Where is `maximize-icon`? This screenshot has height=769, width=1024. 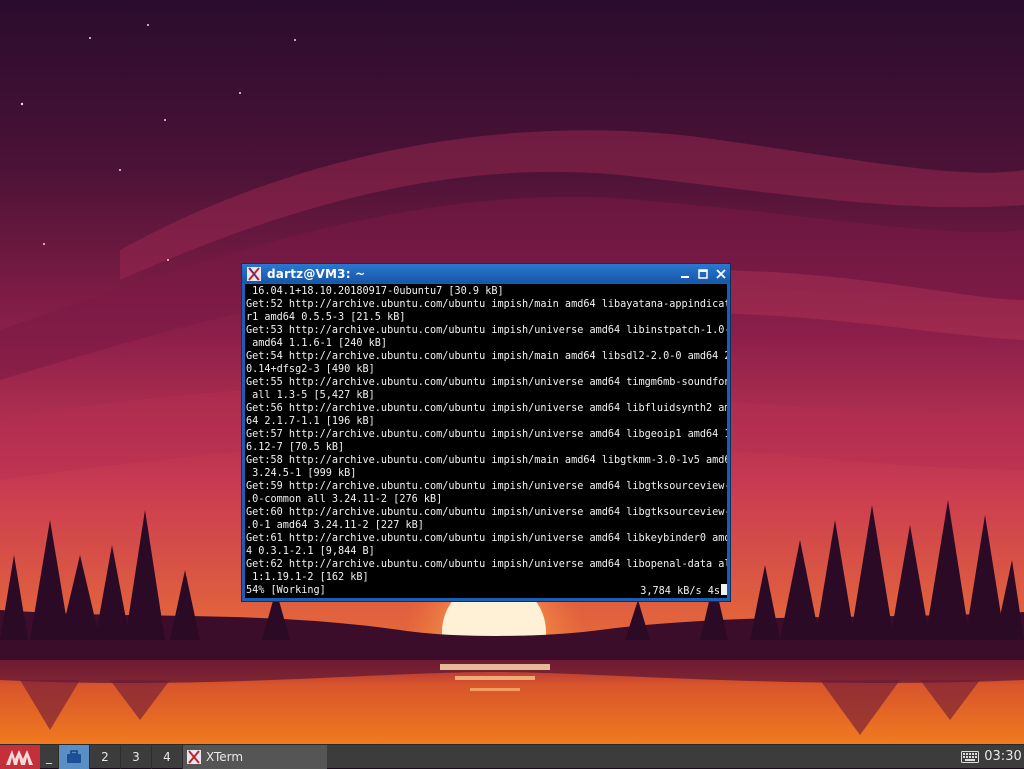 maximize-icon is located at coordinates (703, 274).